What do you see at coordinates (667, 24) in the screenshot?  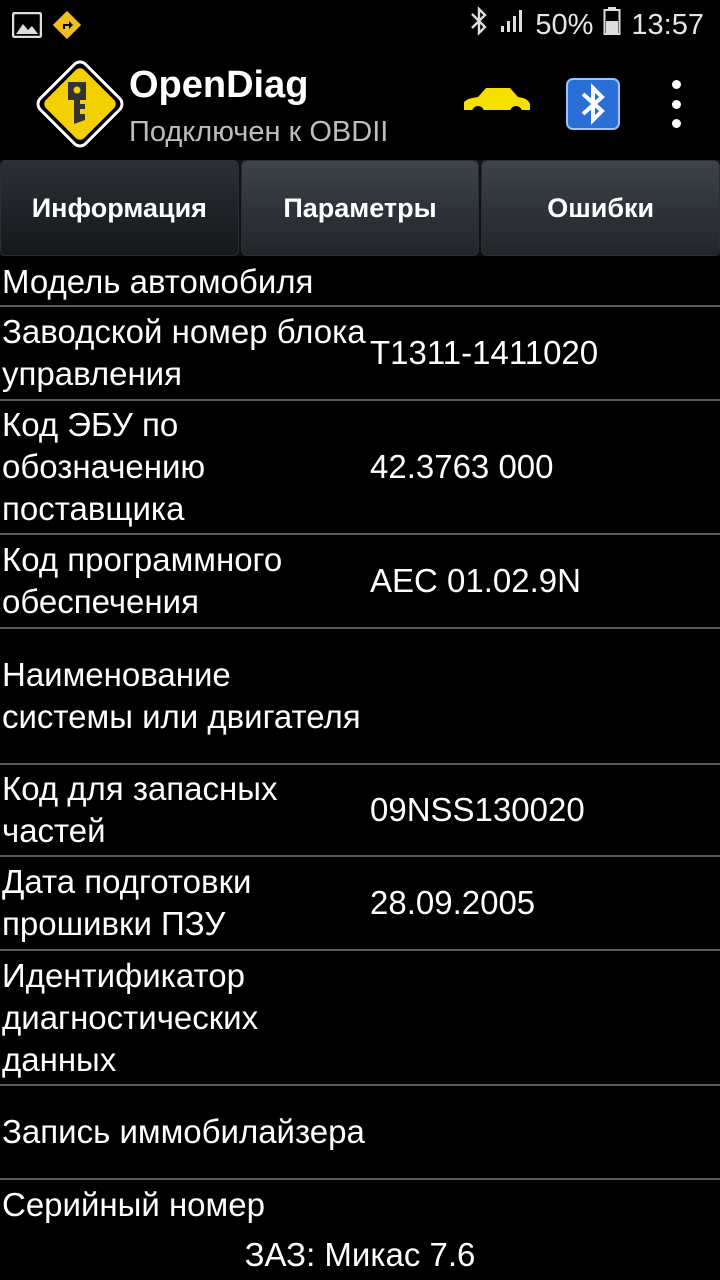 I see `clock: 13:57` at bounding box center [667, 24].